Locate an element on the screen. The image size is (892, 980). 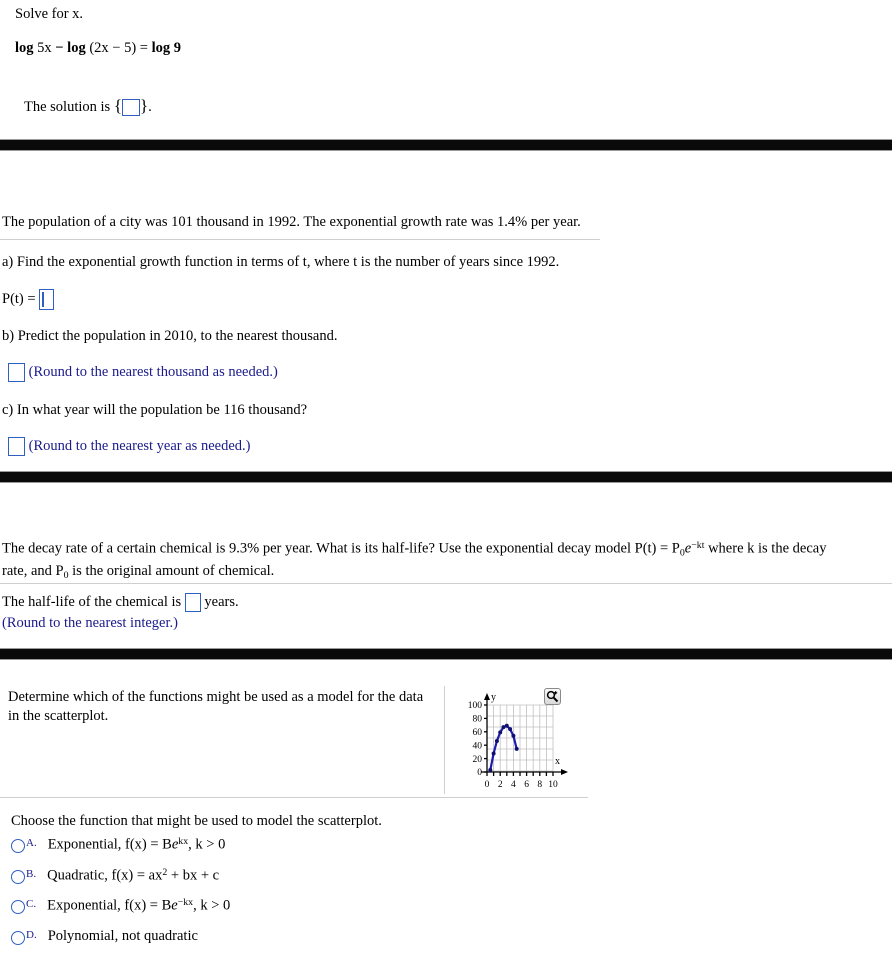
choice-b-letter: B. is located at coordinates (31, 873).